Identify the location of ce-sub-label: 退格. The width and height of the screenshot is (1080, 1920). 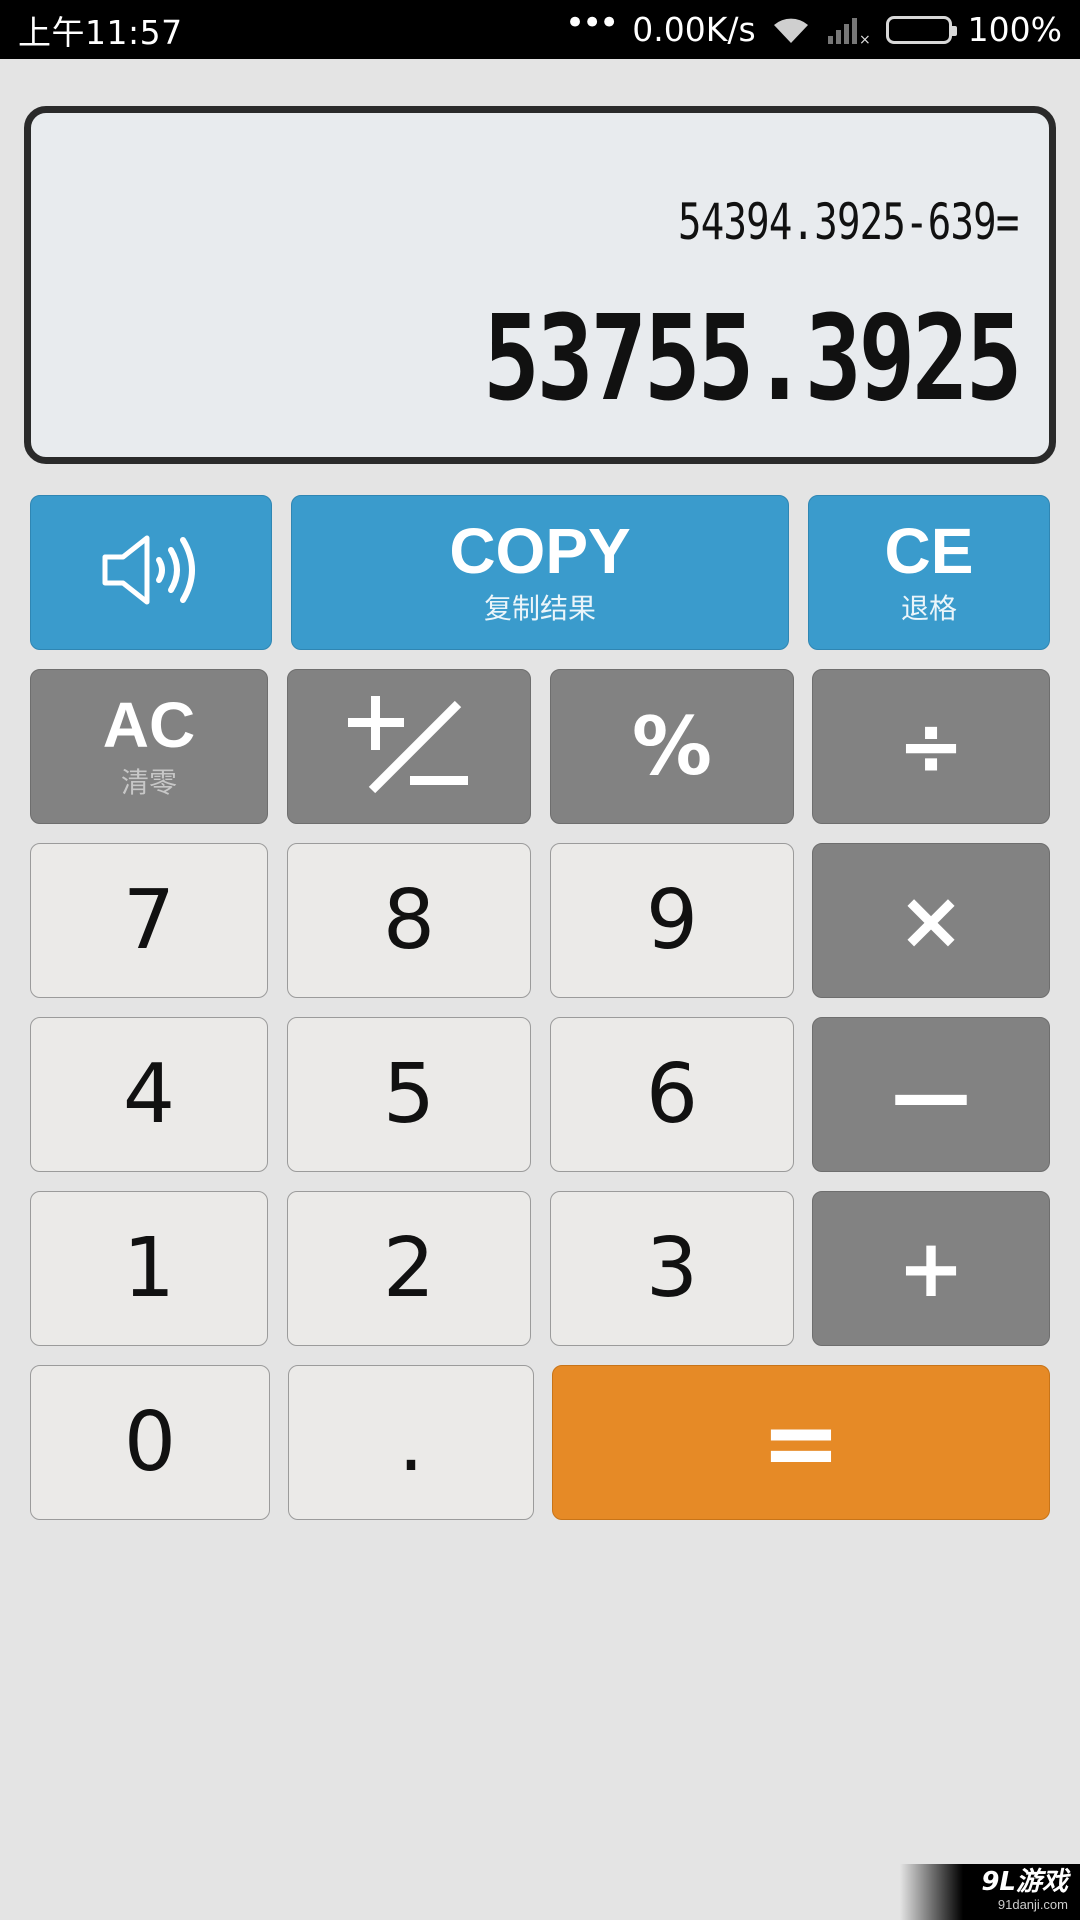
(928, 608).